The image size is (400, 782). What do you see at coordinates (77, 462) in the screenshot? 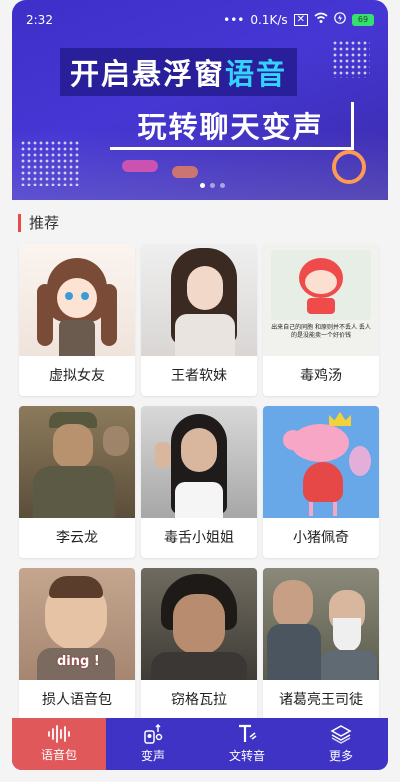
I see `soldier-photo-image` at bounding box center [77, 462].